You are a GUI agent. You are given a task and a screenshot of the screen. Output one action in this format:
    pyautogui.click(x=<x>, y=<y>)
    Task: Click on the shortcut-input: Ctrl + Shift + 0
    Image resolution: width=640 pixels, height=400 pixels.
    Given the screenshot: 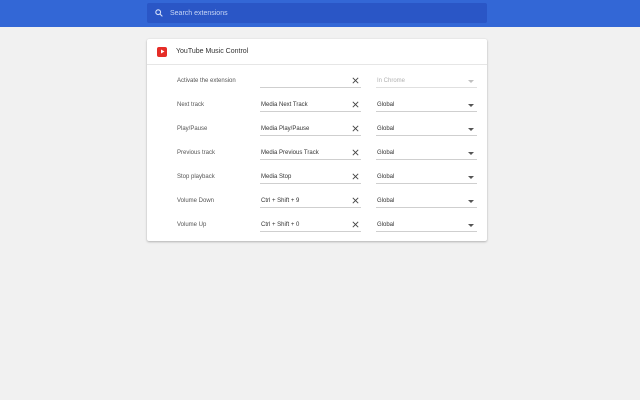 What is the action you would take?
    pyautogui.click(x=310, y=225)
    